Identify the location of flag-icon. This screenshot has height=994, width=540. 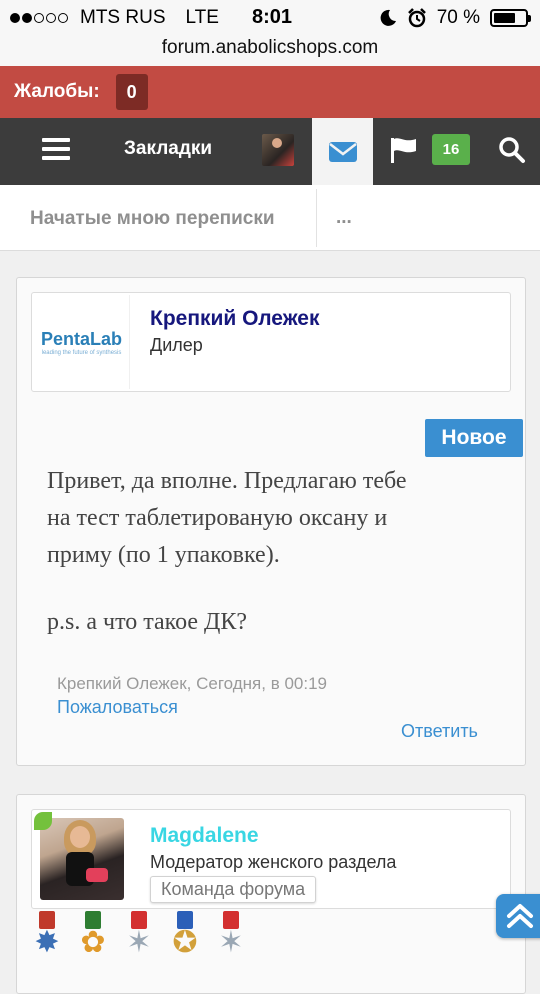
(404, 150).